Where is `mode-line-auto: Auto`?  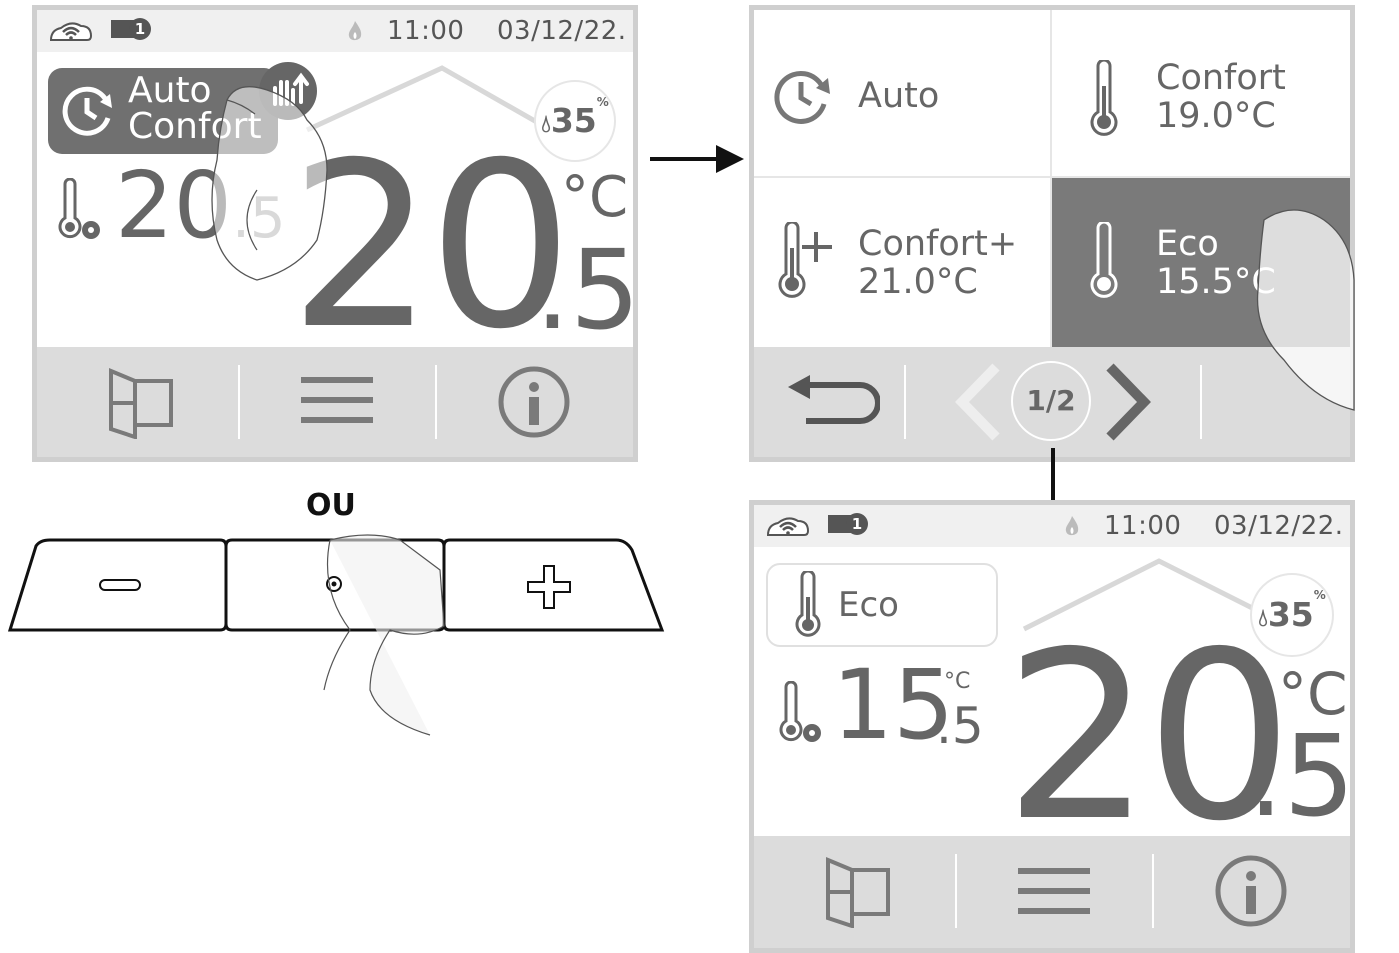
mode-line-auto: Auto is located at coordinates (170, 90).